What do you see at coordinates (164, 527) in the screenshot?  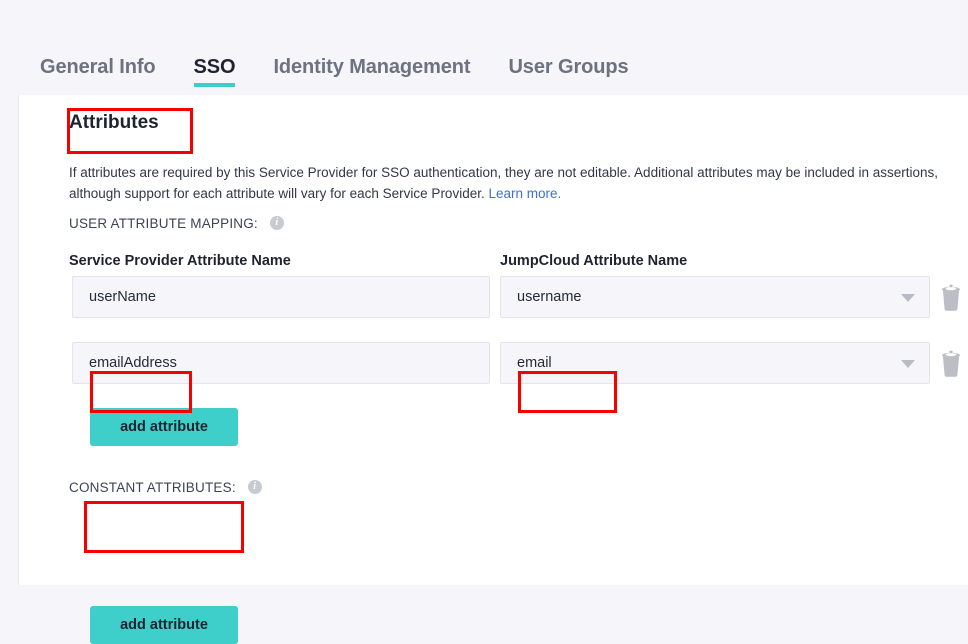 I see `annotation-box-add-attribute` at bounding box center [164, 527].